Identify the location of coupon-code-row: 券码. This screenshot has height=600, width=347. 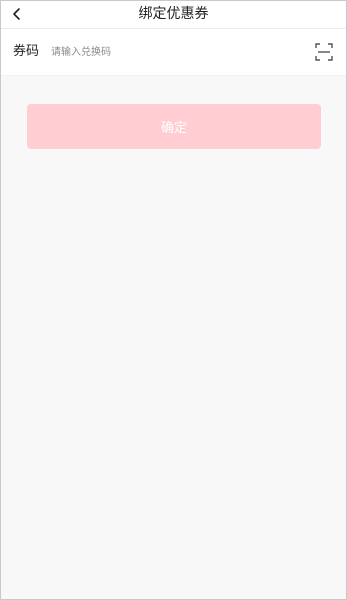
(173, 52).